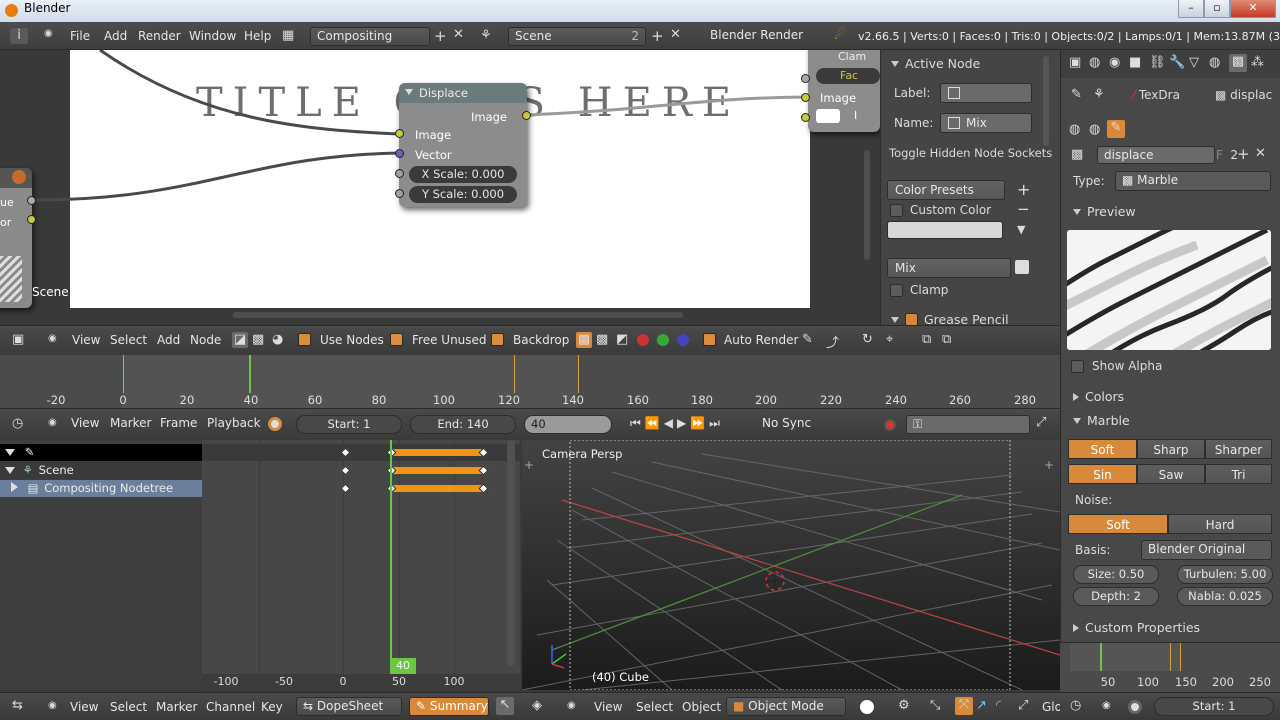 The height and width of the screenshot is (720, 1280). I want to click on channel-row-summary: ✎, so click(101, 452).